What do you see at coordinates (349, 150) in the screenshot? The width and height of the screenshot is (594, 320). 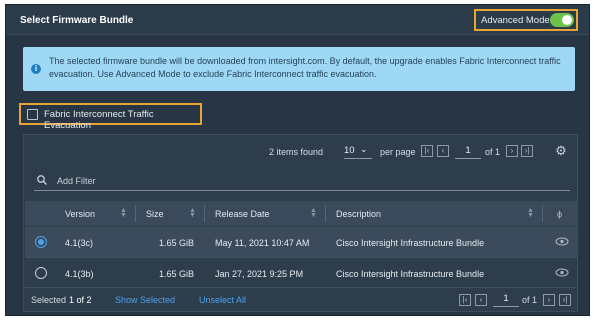 I see `per-page-value: 10` at bounding box center [349, 150].